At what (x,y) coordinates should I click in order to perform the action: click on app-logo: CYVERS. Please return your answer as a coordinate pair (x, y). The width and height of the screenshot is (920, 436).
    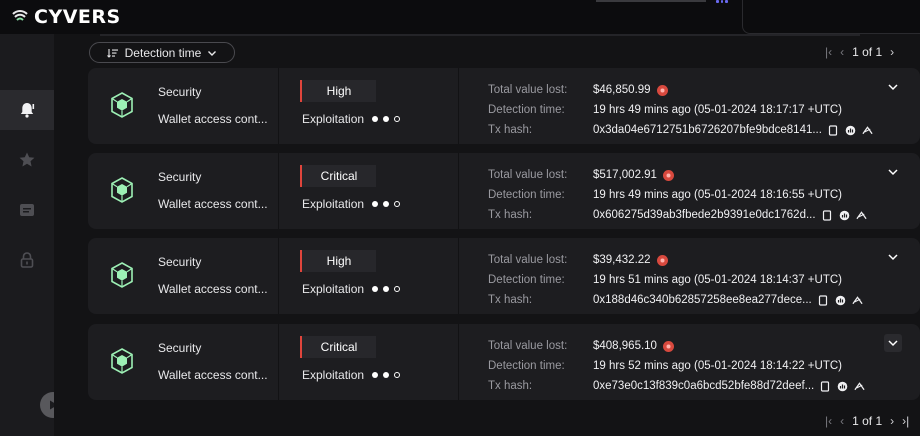
    Looking at the image, I should click on (65, 17).